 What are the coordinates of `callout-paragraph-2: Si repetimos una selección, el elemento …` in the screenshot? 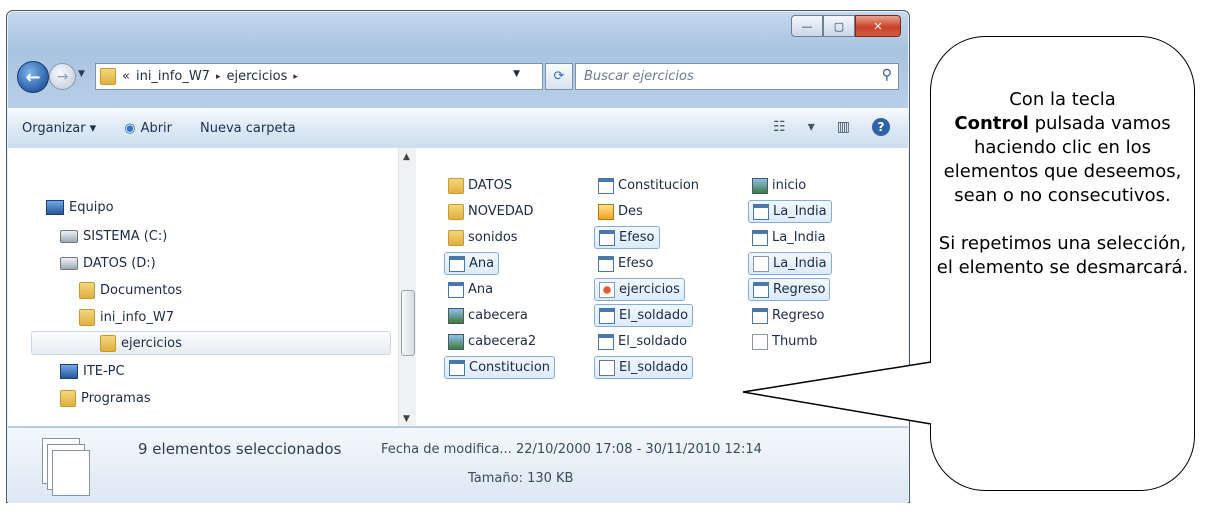 It's located at (1062, 255).